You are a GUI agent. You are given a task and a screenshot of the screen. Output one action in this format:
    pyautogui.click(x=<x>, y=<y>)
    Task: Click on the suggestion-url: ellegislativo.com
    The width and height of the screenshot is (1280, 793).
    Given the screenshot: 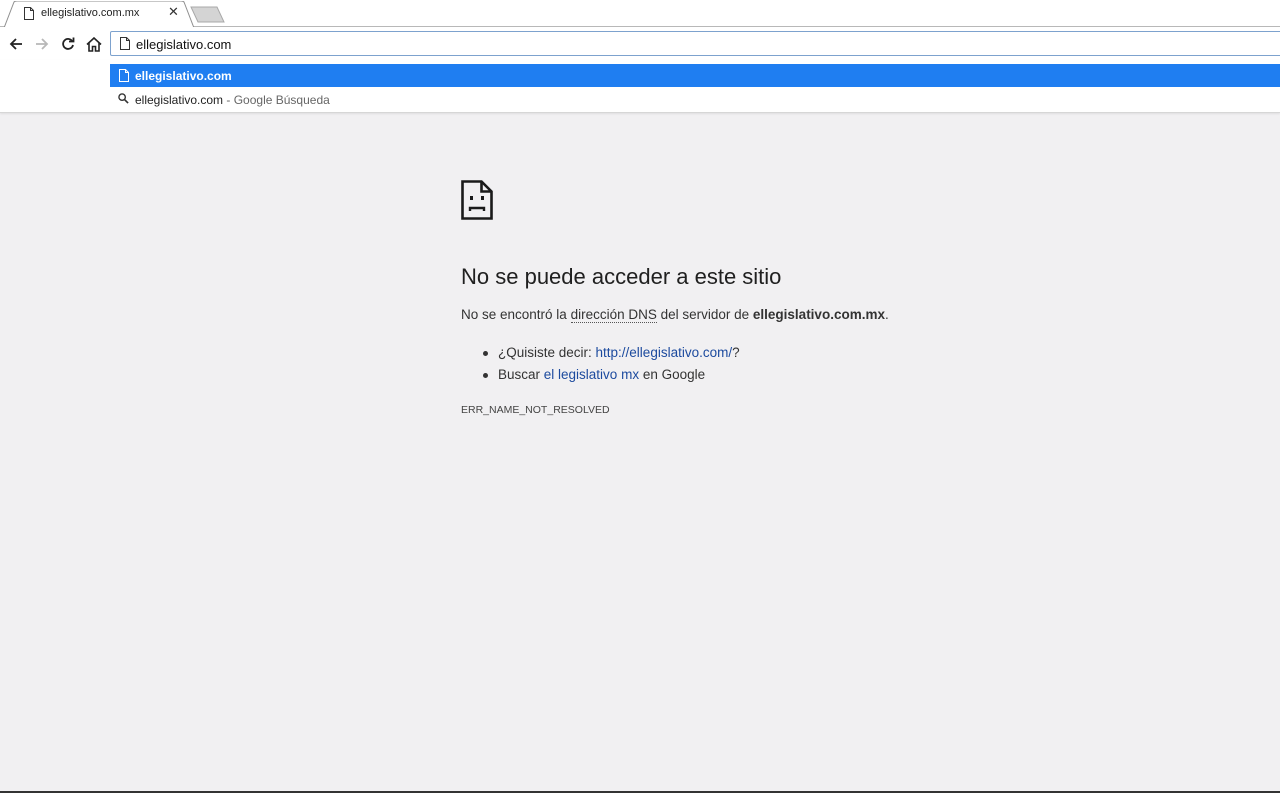 What is the action you would take?
    pyautogui.click(x=695, y=75)
    